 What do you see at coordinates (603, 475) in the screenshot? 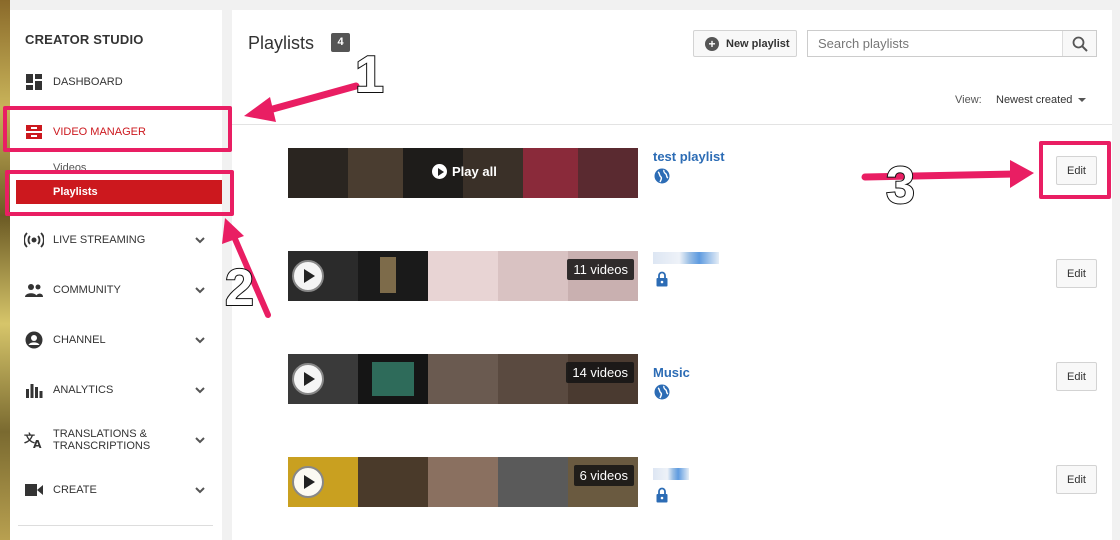
I see `video-count-badge: 6 videos` at bounding box center [603, 475].